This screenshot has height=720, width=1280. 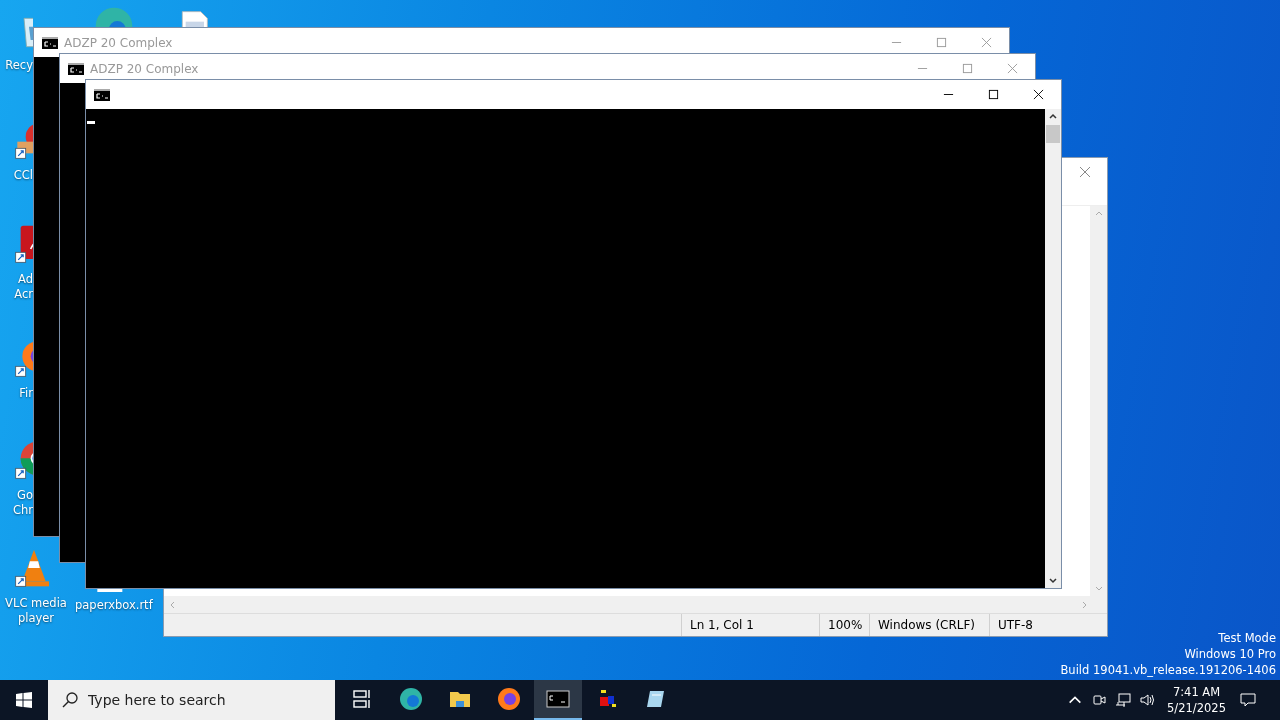 What do you see at coordinates (1196, 700) in the screenshot?
I see `clock: 7:41 AM 5/21/2025` at bounding box center [1196, 700].